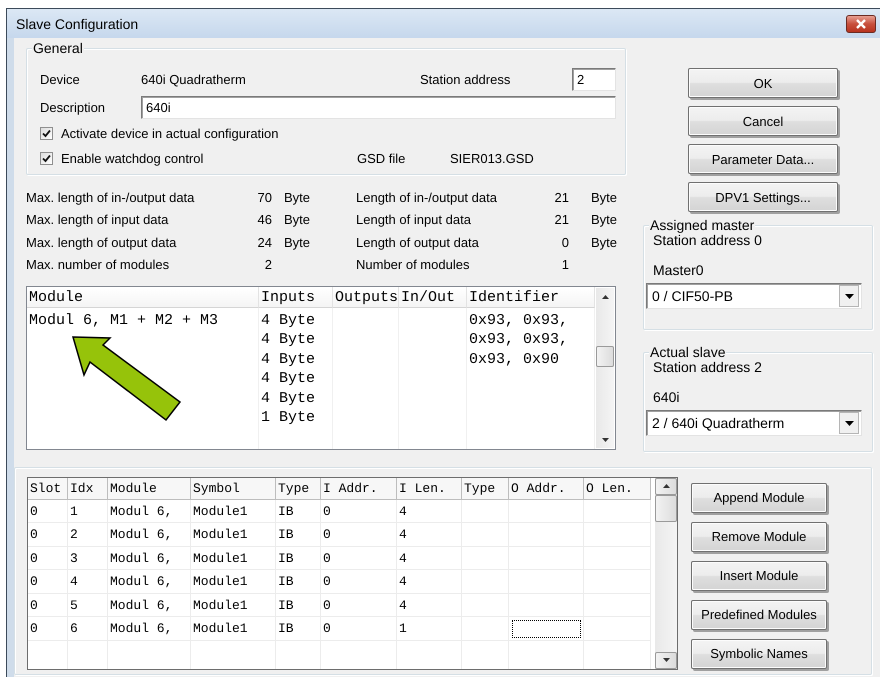 The image size is (880, 677). Describe the element at coordinates (433, 297) in the screenshot. I see `column-header: In/Out` at that location.